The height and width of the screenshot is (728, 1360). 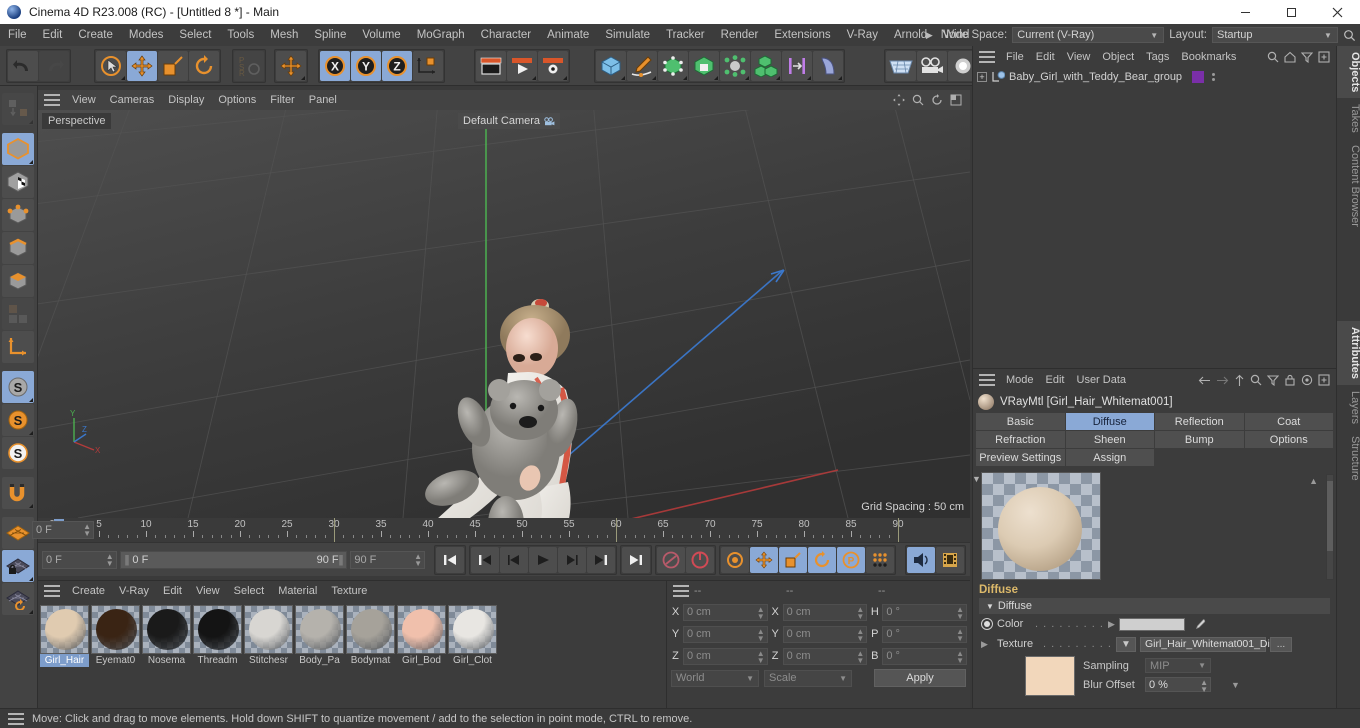 I want to click on next-keyframe-icon, so click(x=601, y=559).